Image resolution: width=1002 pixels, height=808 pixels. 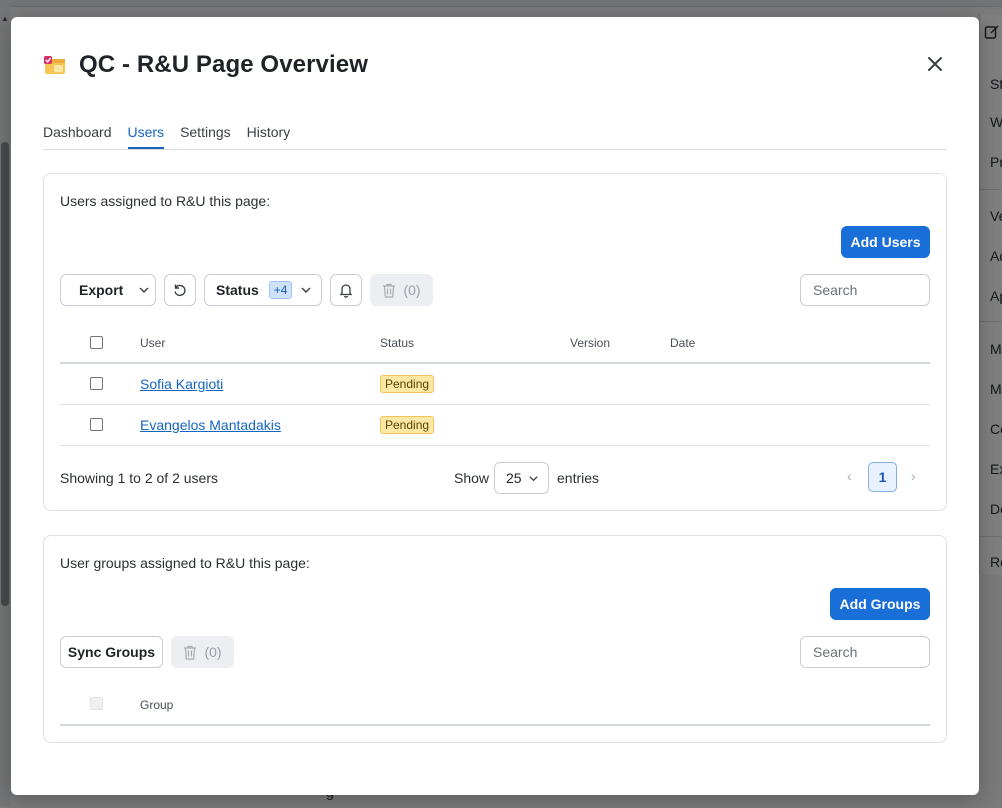 What do you see at coordinates (263, 290) in the screenshot?
I see `status-filter-button: Status +4` at bounding box center [263, 290].